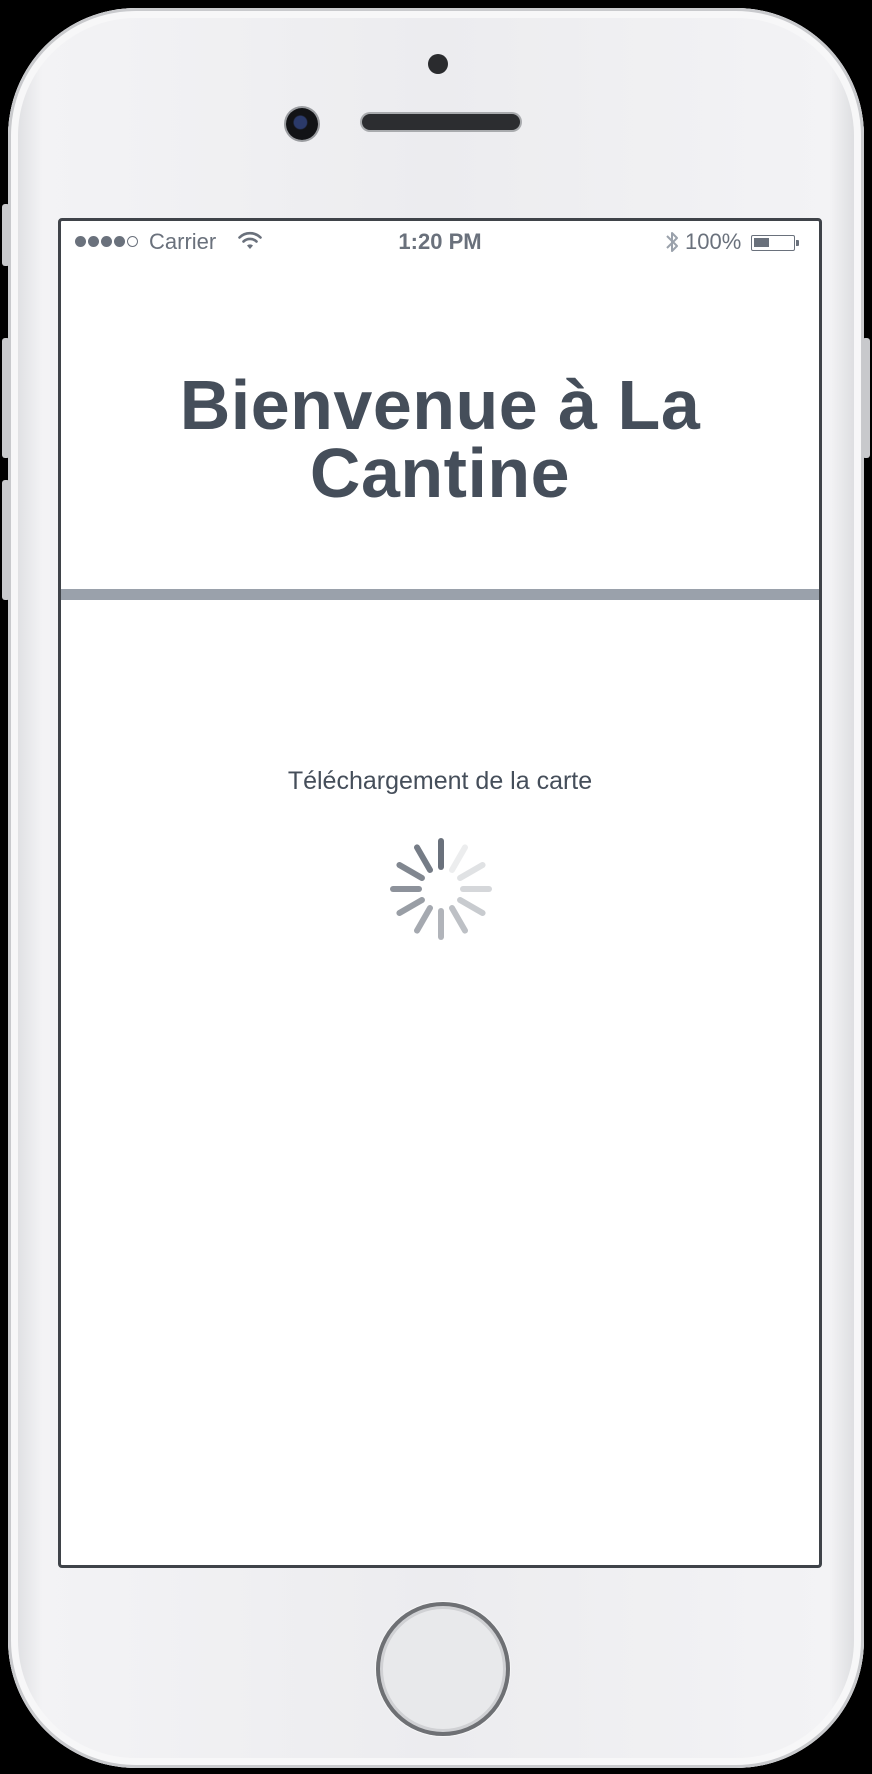 Image resolution: width=872 pixels, height=1774 pixels. I want to click on battery-tip, so click(797, 243).